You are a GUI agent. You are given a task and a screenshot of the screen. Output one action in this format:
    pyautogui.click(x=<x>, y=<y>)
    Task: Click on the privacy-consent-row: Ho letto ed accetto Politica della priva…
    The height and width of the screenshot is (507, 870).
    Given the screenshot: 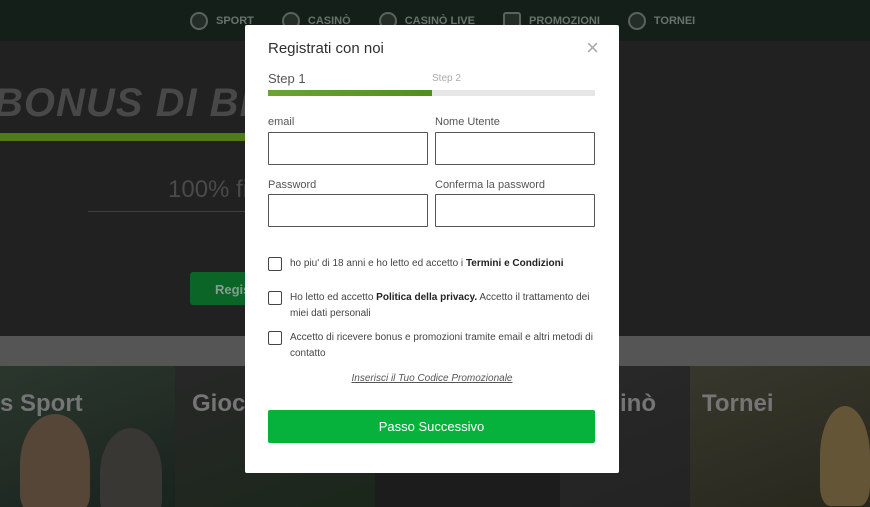 What is the action you would take?
    pyautogui.click(x=433, y=306)
    